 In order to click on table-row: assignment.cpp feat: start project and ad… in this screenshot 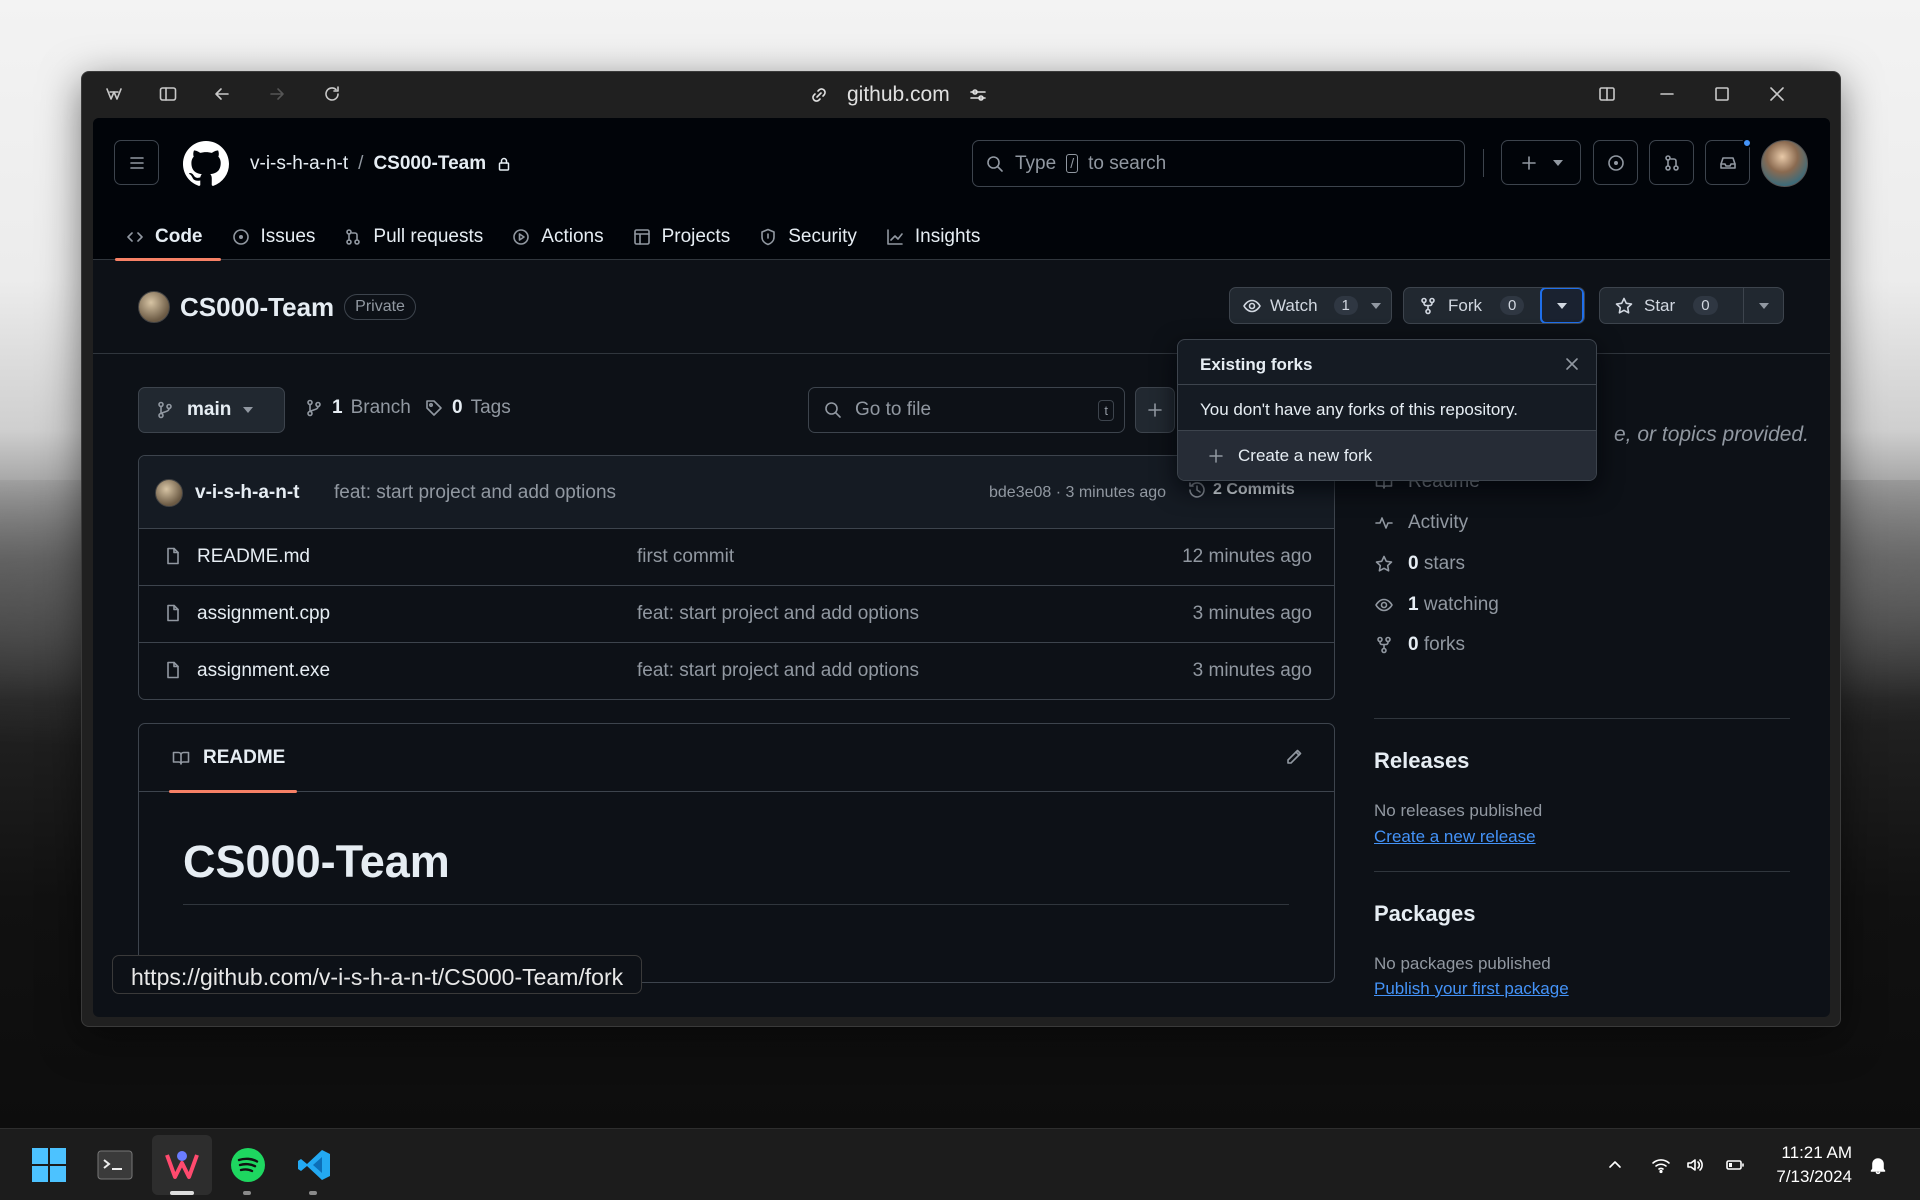, I will do `click(736, 614)`.